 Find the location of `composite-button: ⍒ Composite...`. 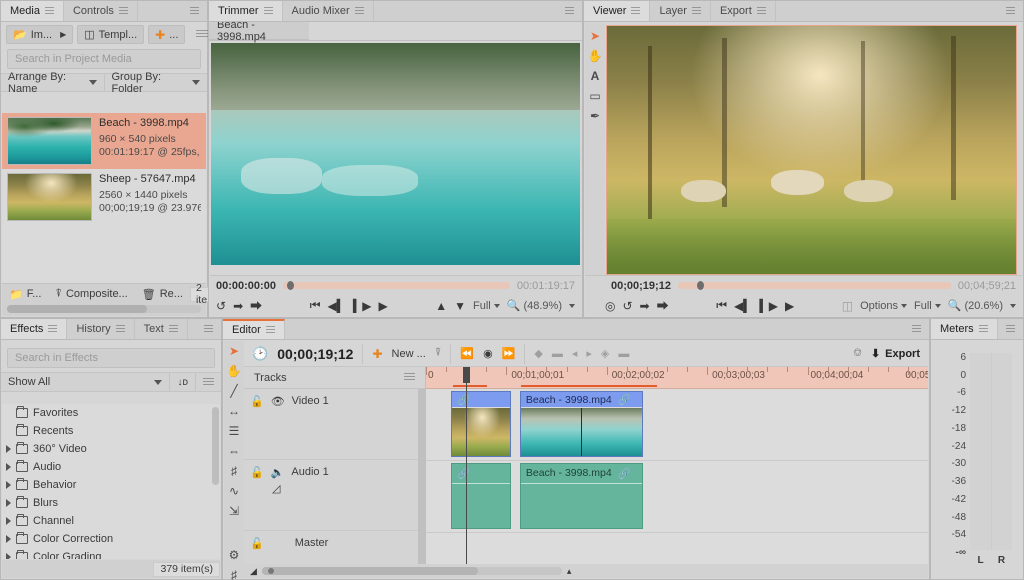

composite-button: ⍒ Composite... is located at coordinates (91, 294).